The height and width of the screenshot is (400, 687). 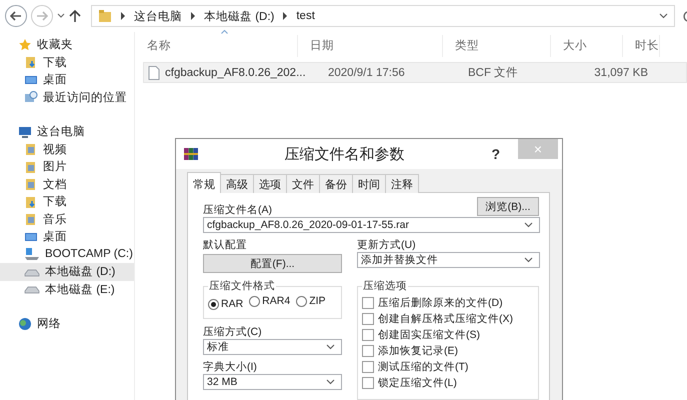 What do you see at coordinates (418, 351) in the screenshot?
I see `checkbox-label: 添加恢复记录(E)` at bounding box center [418, 351].